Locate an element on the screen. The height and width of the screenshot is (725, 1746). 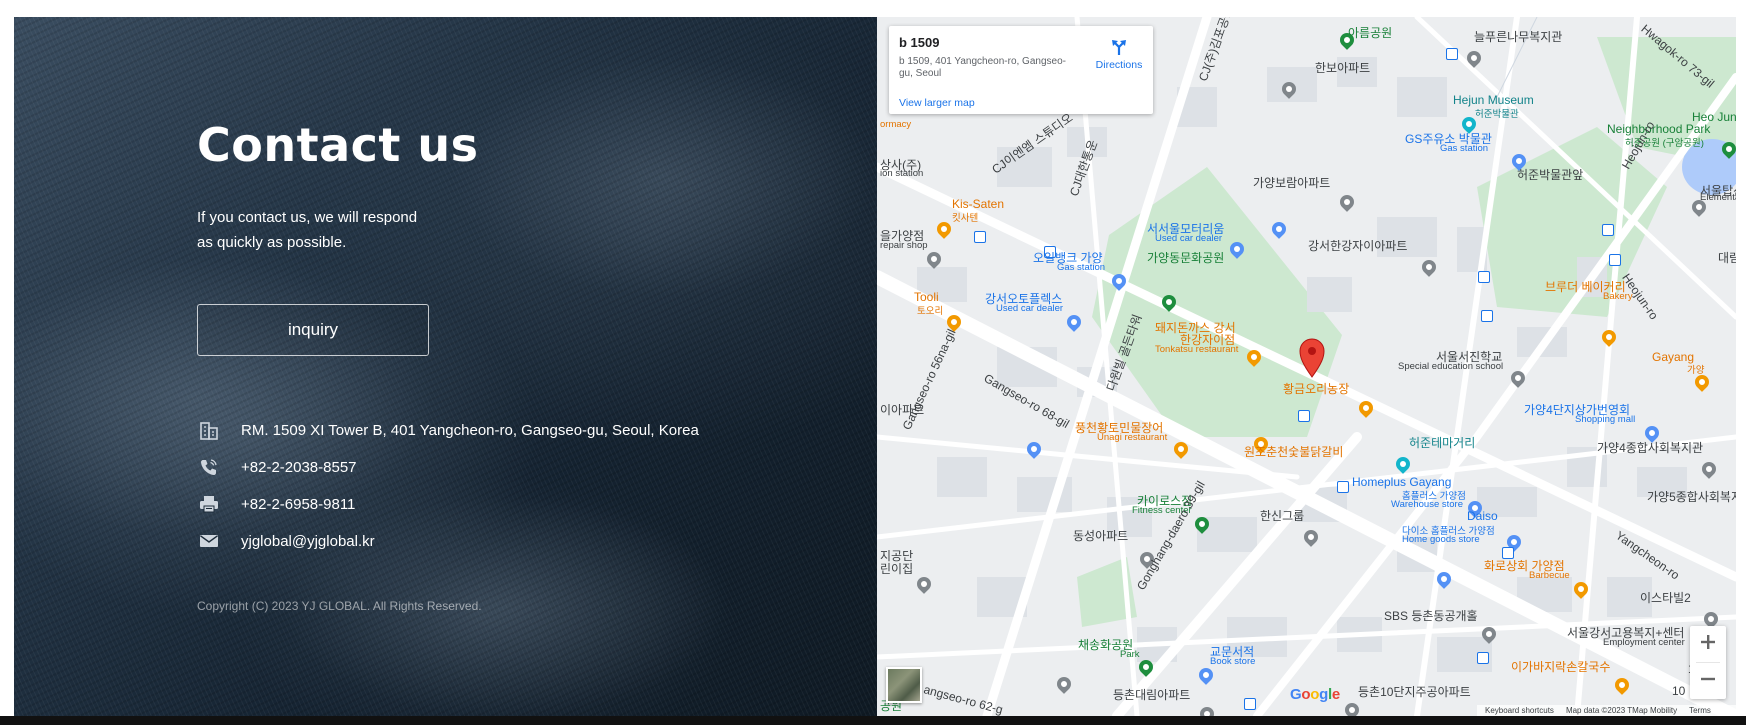
map-place-label: 등촌10단지주공아파트 is located at coordinates (1414, 691).